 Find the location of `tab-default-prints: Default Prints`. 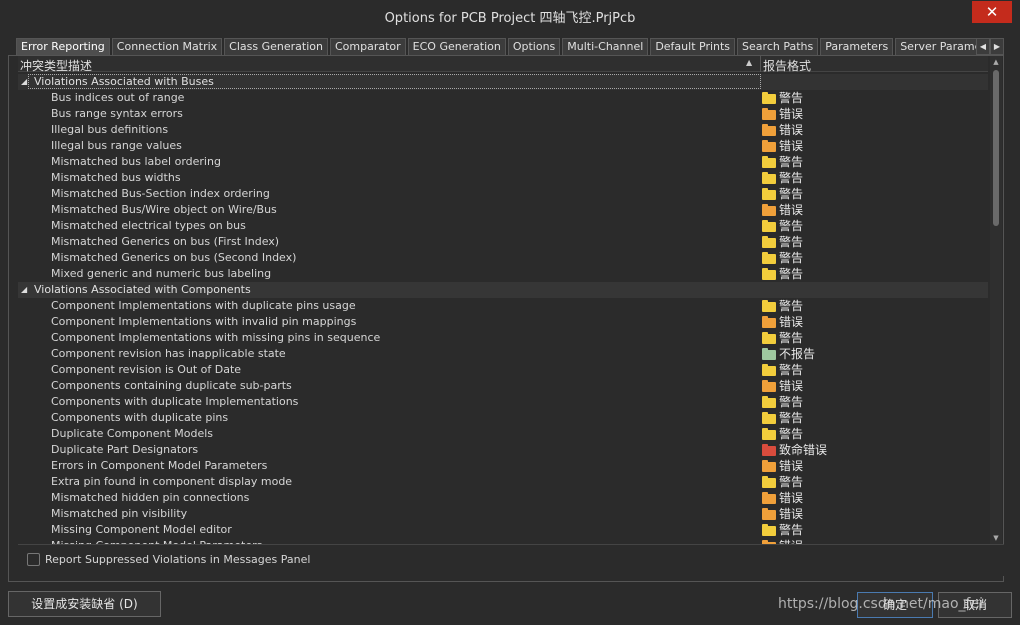

tab-default-prints: Default Prints is located at coordinates (693, 46).